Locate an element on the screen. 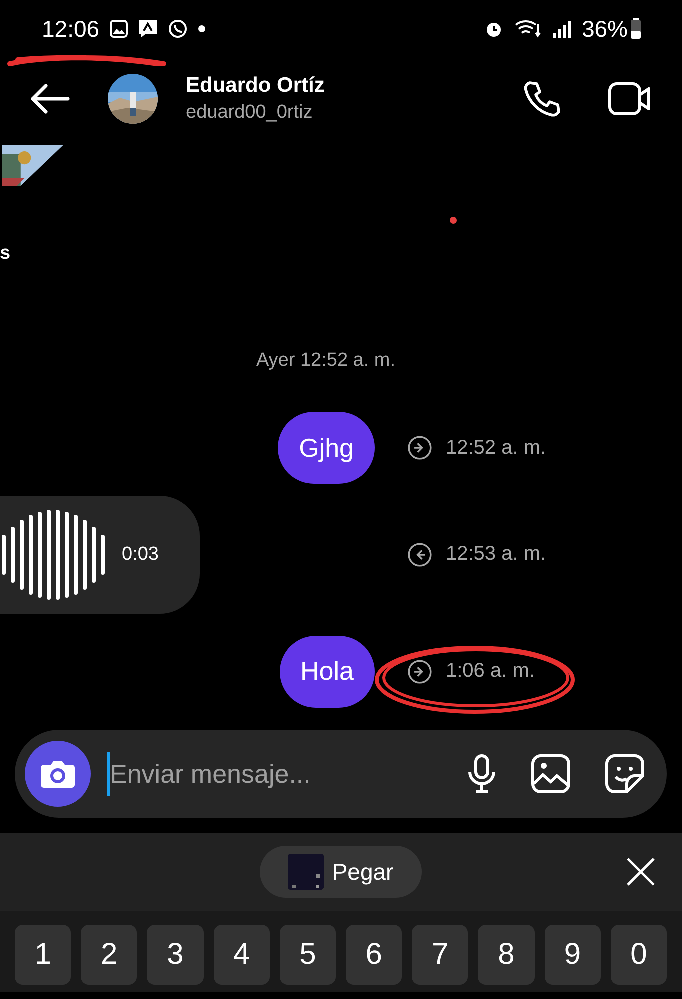 This screenshot has height=999, width=682. sticker-icon is located at coordinates (625, 774).